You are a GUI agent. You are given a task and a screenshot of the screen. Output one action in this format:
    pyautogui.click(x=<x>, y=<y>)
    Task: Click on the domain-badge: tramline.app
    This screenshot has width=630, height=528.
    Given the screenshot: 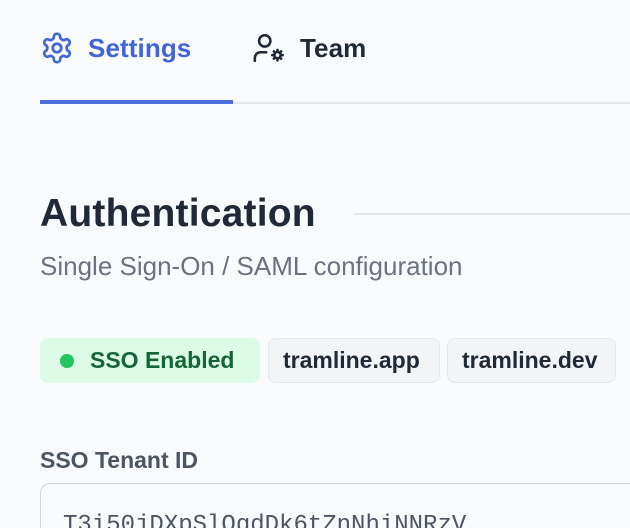 What is the action you would take?
    pyautogui.click(x=354, y=360)
    